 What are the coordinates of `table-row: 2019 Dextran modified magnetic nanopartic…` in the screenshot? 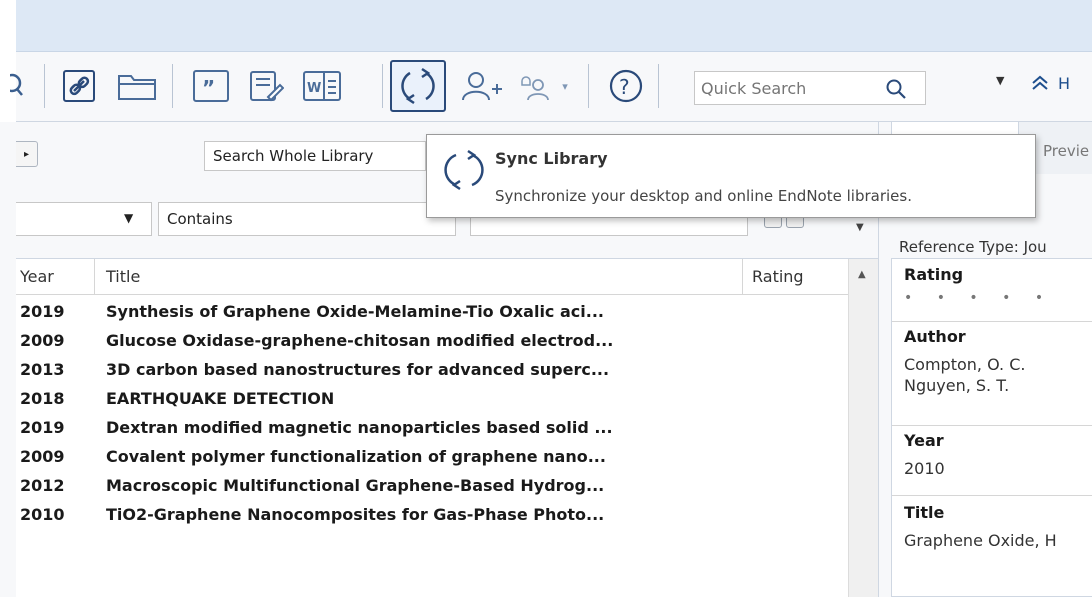 It's located at (432, 427).